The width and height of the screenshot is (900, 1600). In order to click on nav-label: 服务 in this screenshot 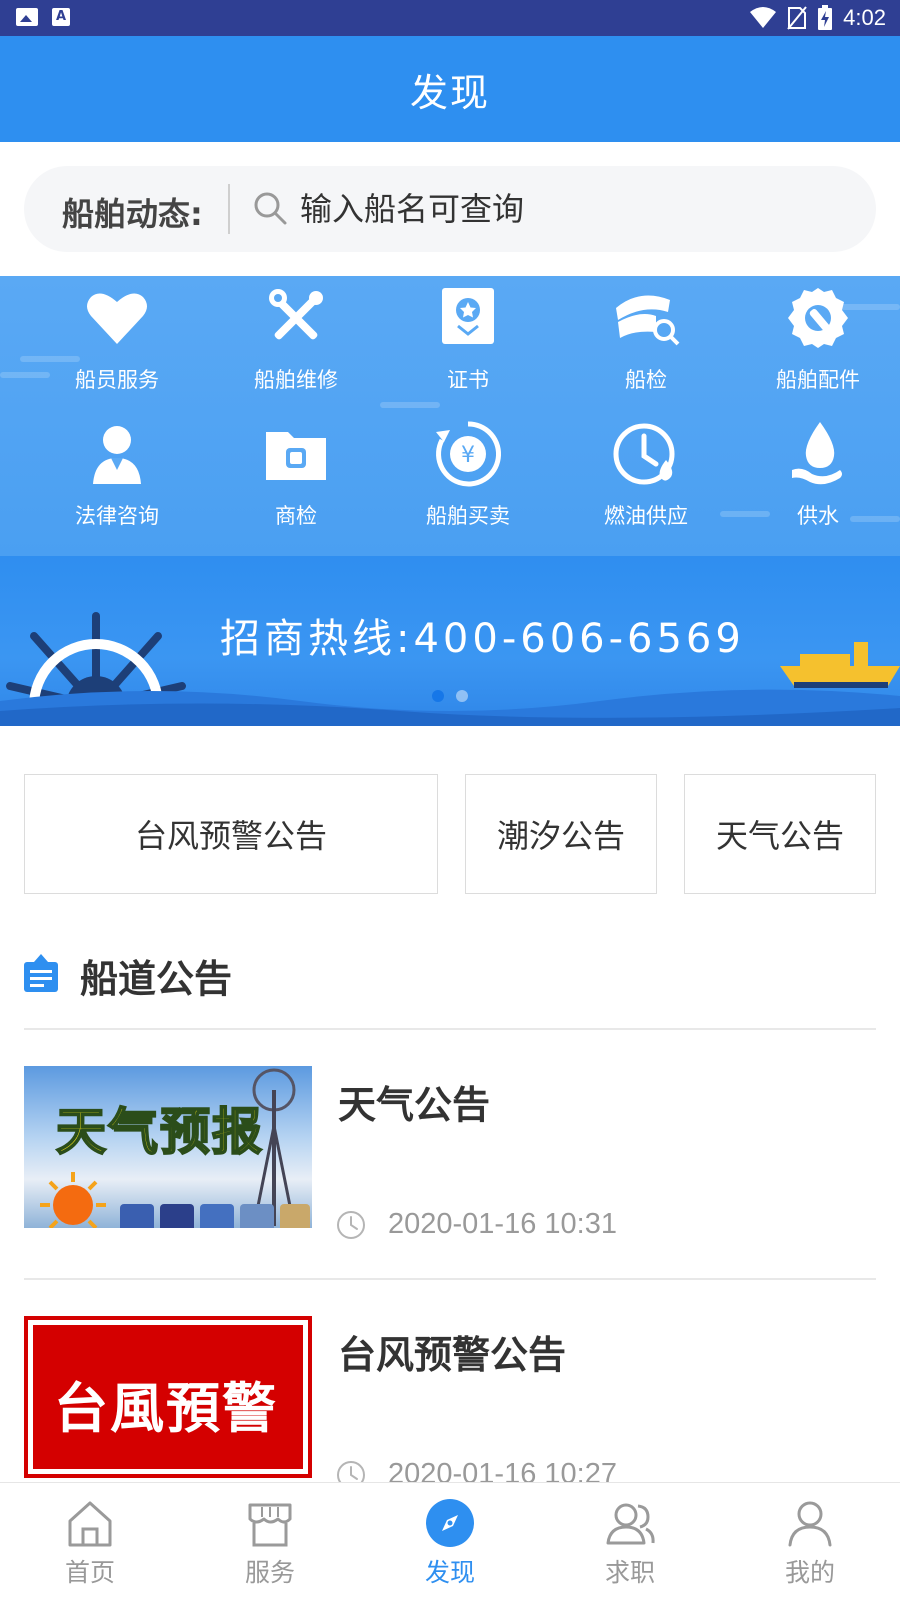, I will do `click(269, 1572)`.